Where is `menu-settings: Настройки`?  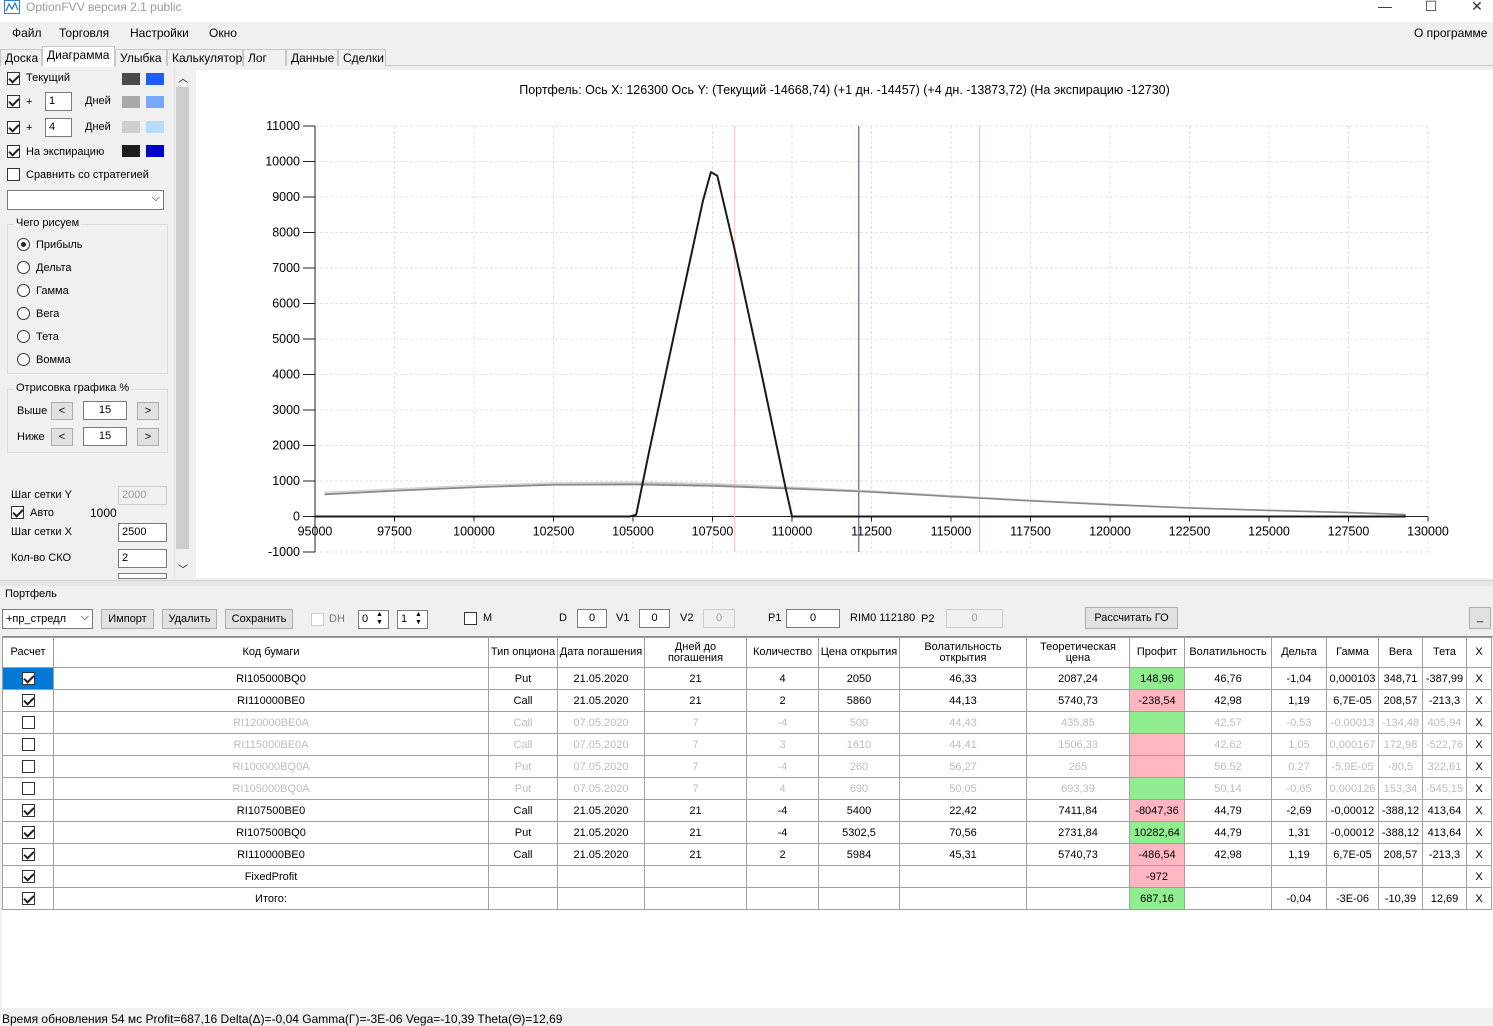
menu-settings: Настройки is located at coordinates (159, 33).